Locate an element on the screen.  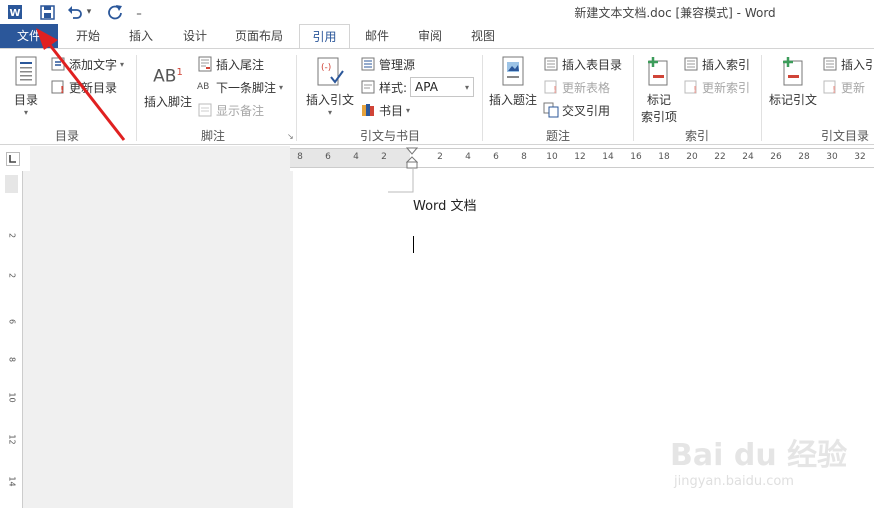
ruler-tick: 18 is located at coordinates (664, 157).